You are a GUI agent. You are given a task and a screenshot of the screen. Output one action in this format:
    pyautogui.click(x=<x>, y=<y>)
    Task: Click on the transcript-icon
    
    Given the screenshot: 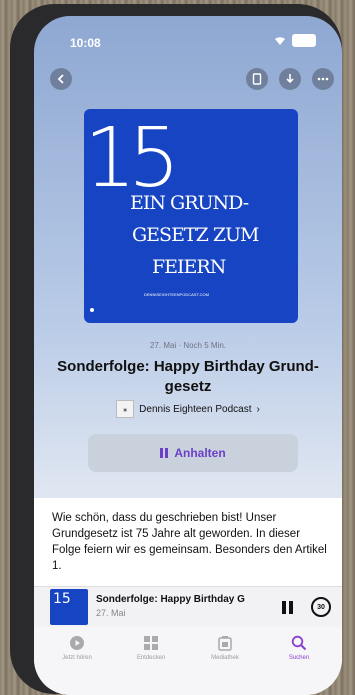 What is the action you would take?
    pyautogui.click(x=257, y=79)
    